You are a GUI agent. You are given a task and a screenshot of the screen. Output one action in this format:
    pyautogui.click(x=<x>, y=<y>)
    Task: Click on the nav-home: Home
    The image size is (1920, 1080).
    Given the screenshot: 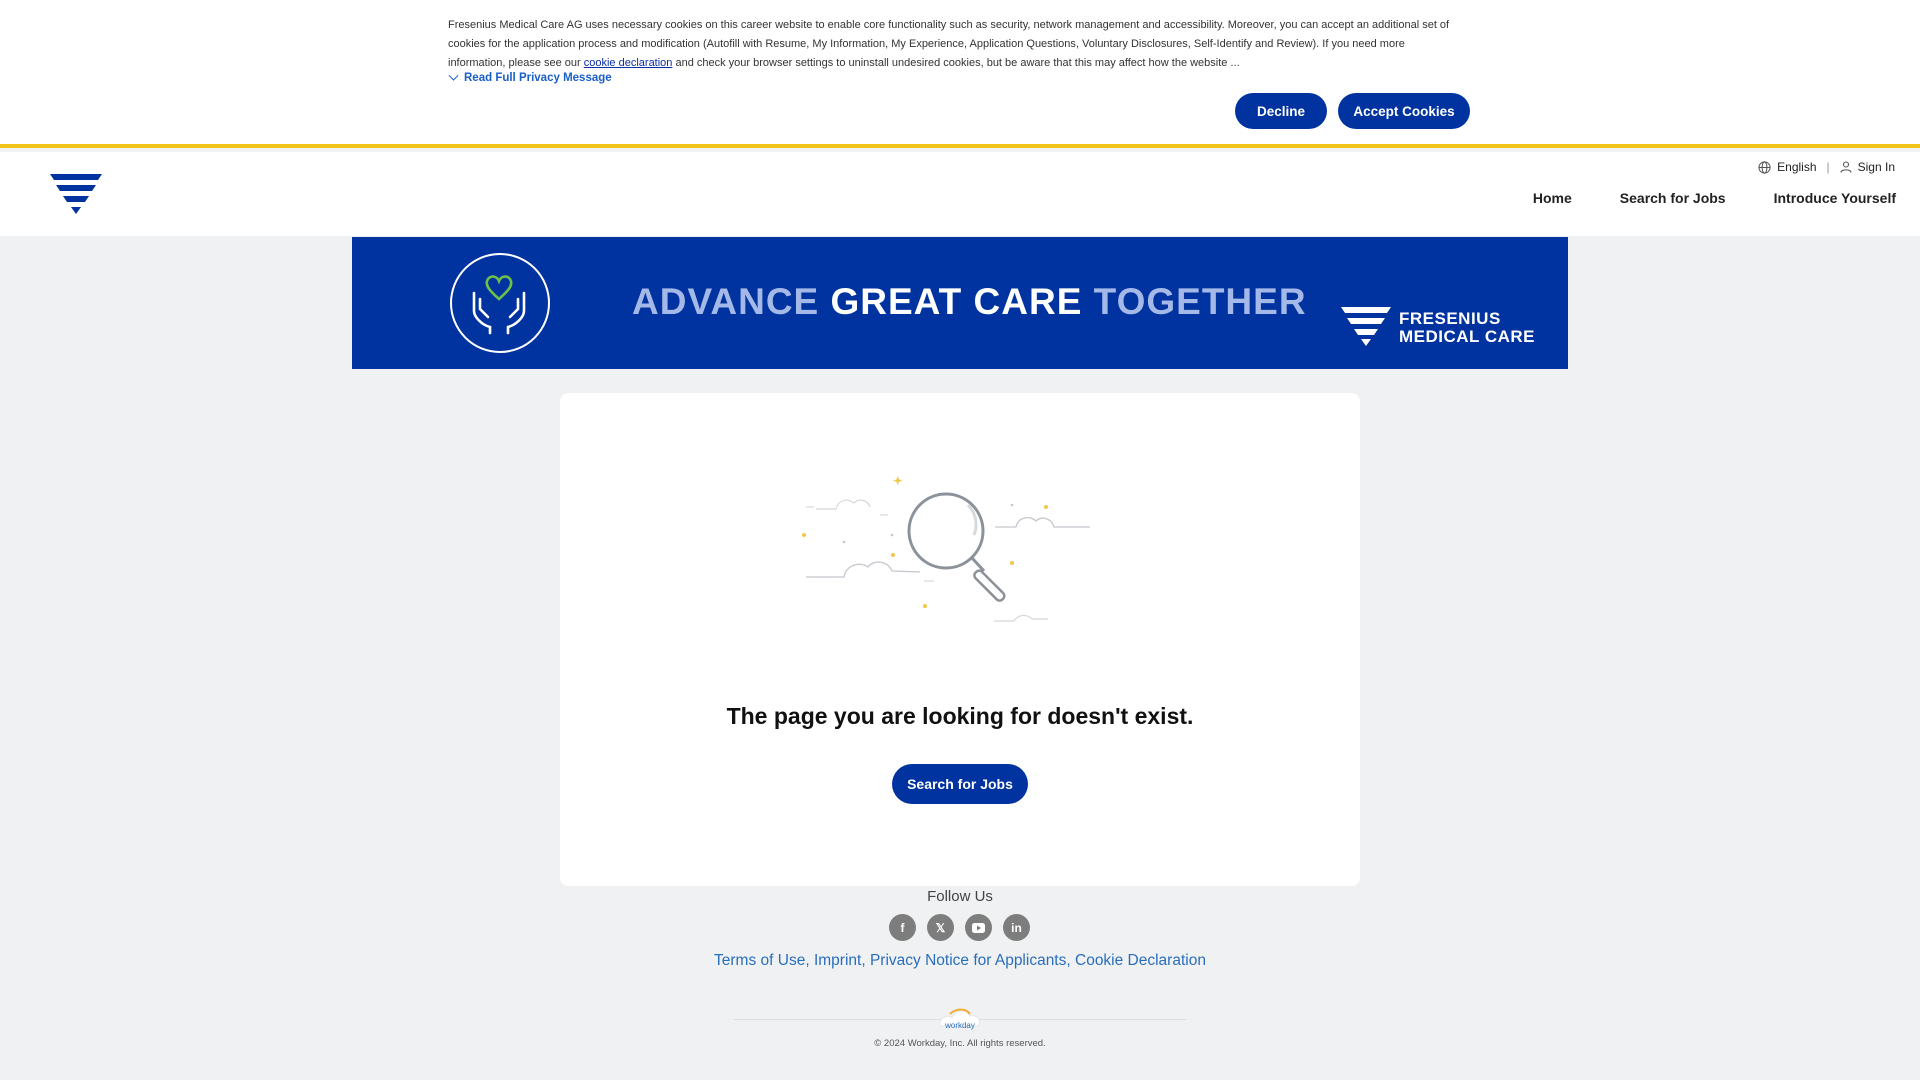 What is the action you would take?
    pyautogui.click(x=1552, y=198)
    